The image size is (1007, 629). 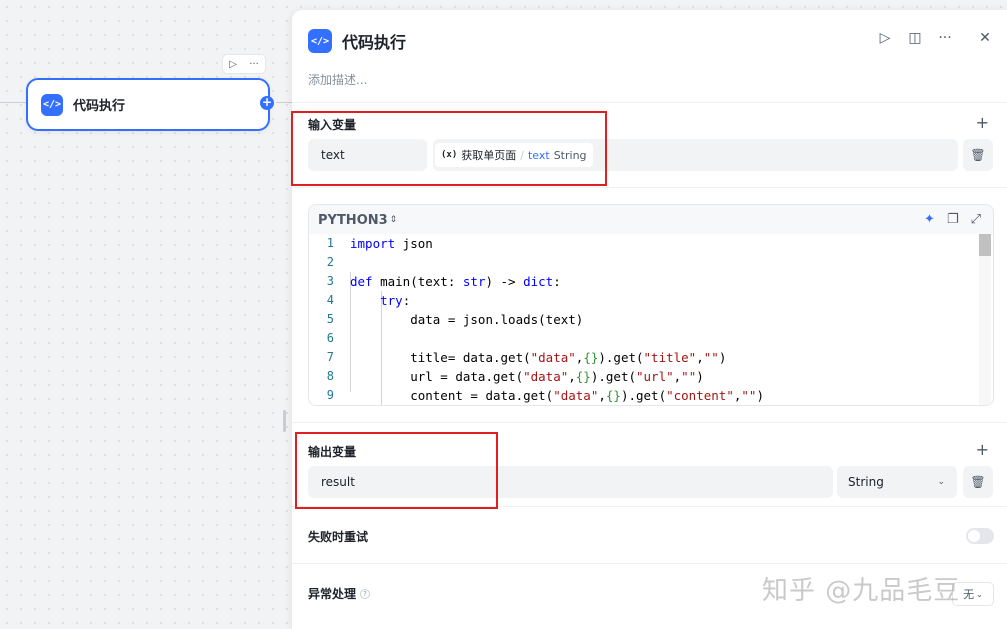 What do you see at coordinates (330, 281) in the screenshot?
I see `line-number: 3` at bounding box center [330, 281].